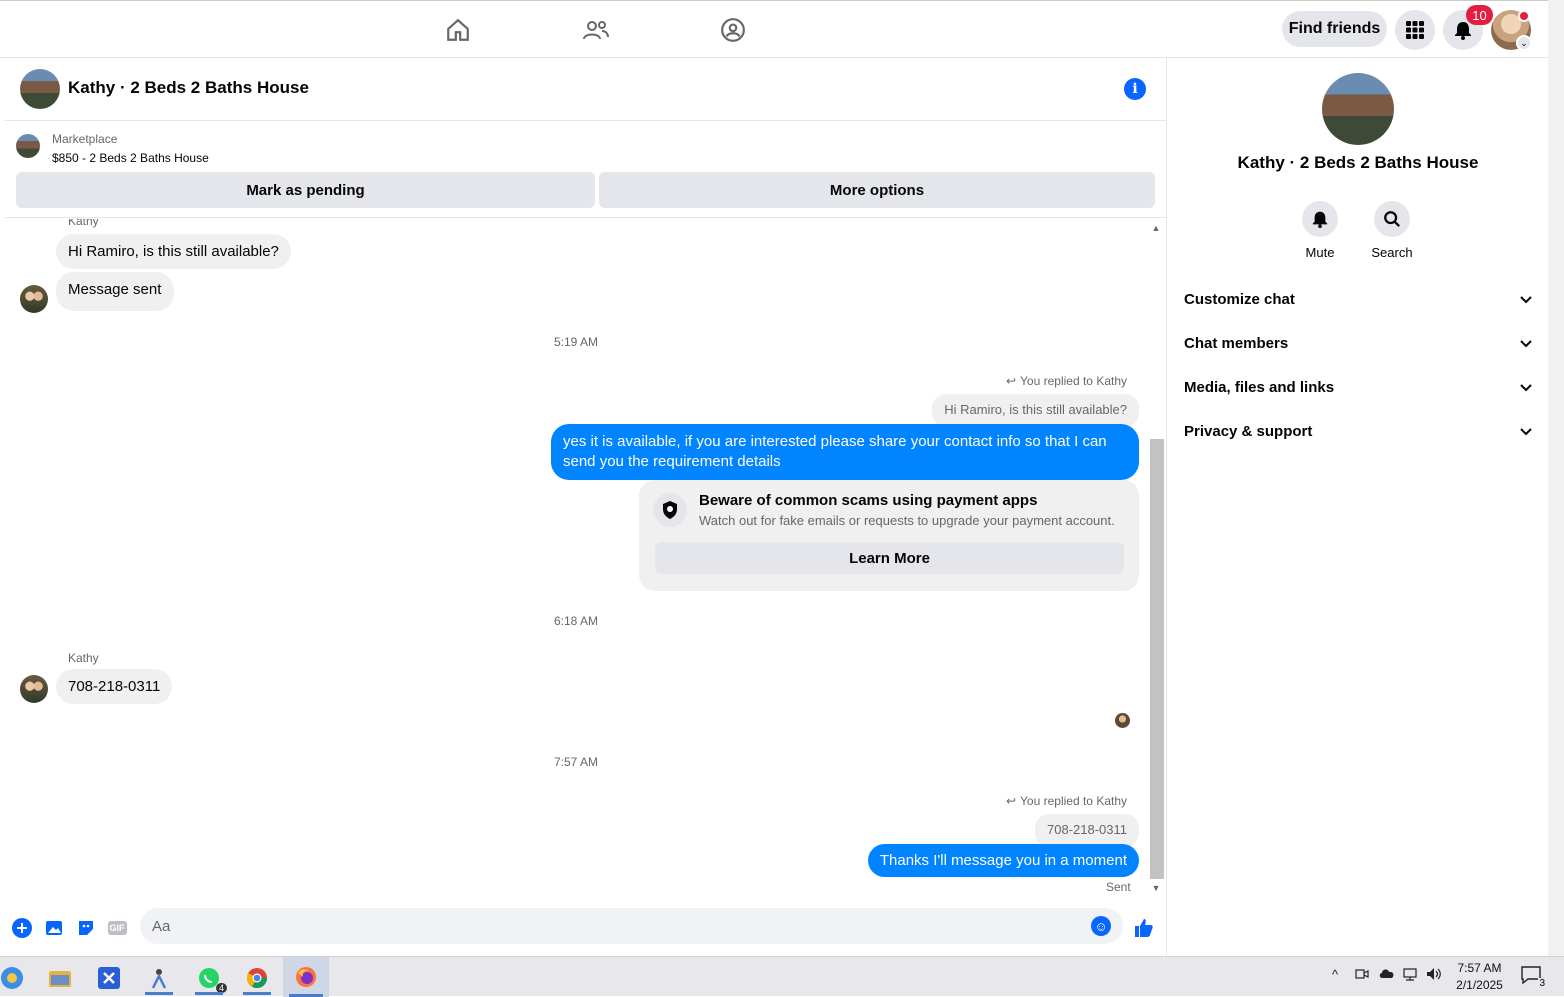  What do you see at coordinates (1248, 431) in the screenshot?
I see `section-label: Privacy & support` at bounding box center [1248, 431].